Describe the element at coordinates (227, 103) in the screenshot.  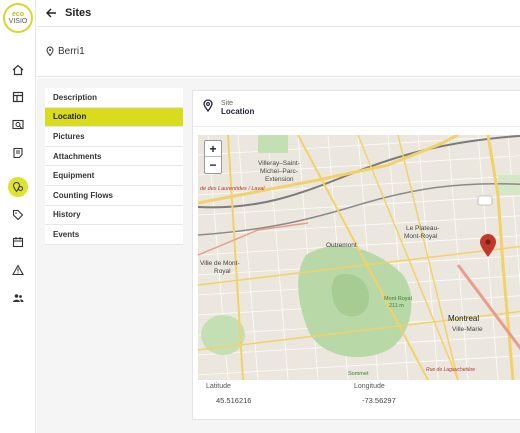
I see `card-section-label: Site` at that location.